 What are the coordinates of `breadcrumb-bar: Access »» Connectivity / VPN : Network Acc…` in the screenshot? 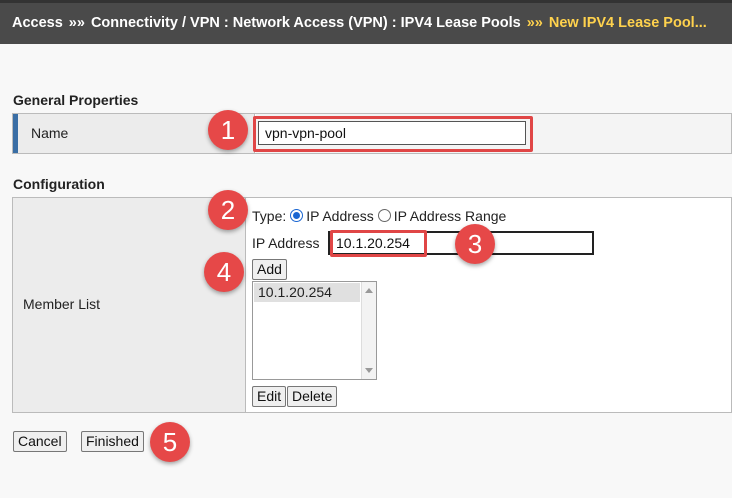 It's located at (366, 22).